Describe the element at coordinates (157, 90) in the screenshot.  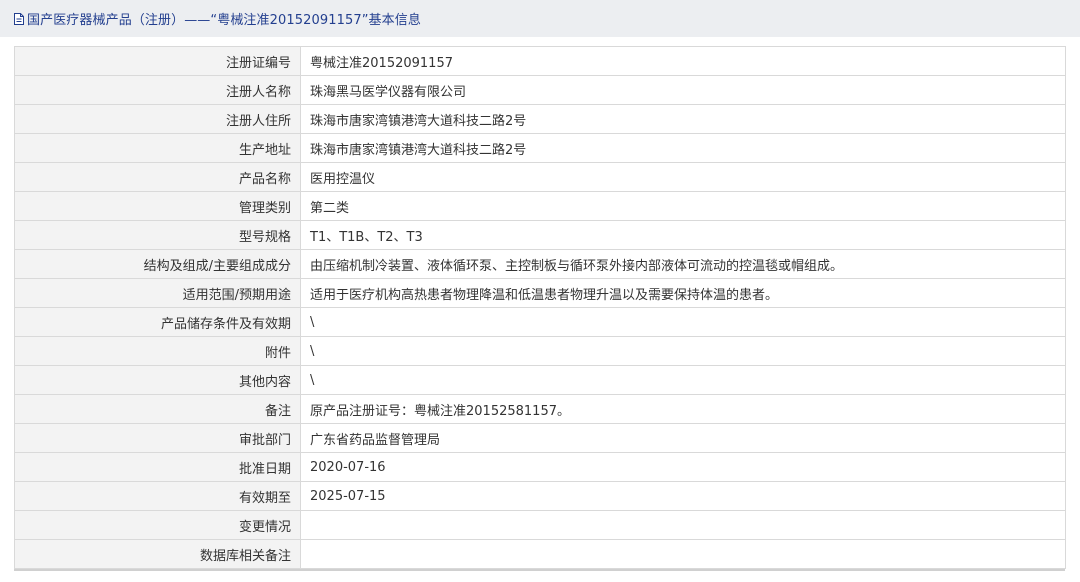
I see `row-label: 注册人名称` at that location.